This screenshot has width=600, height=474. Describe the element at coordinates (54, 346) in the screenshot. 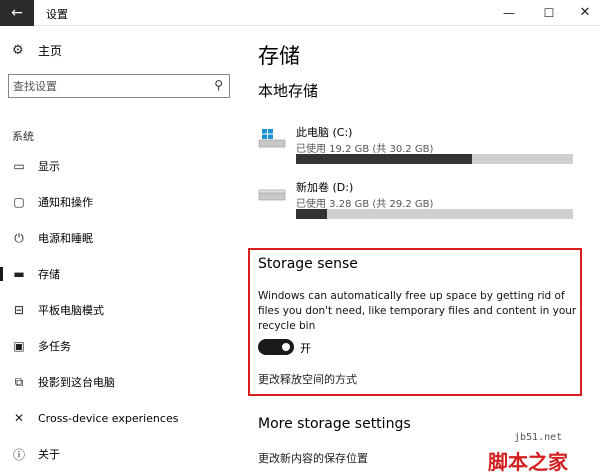

I see `sidebar-item-label: 多任务` at that location.